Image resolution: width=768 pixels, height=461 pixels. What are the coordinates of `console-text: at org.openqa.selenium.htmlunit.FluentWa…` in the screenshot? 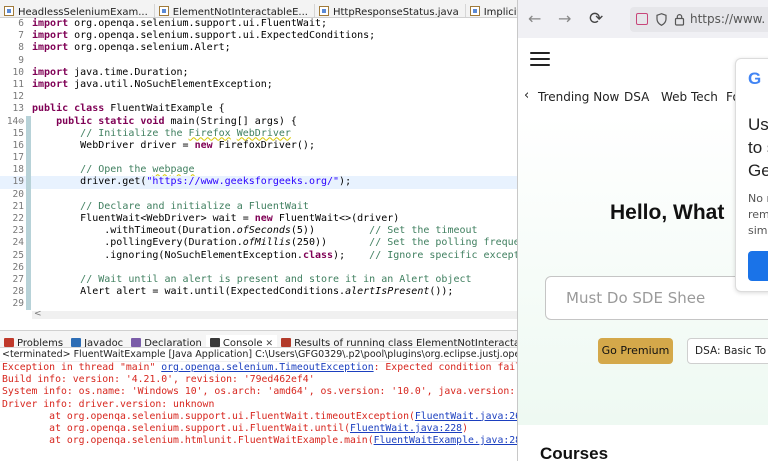 It's located at (188, 441).